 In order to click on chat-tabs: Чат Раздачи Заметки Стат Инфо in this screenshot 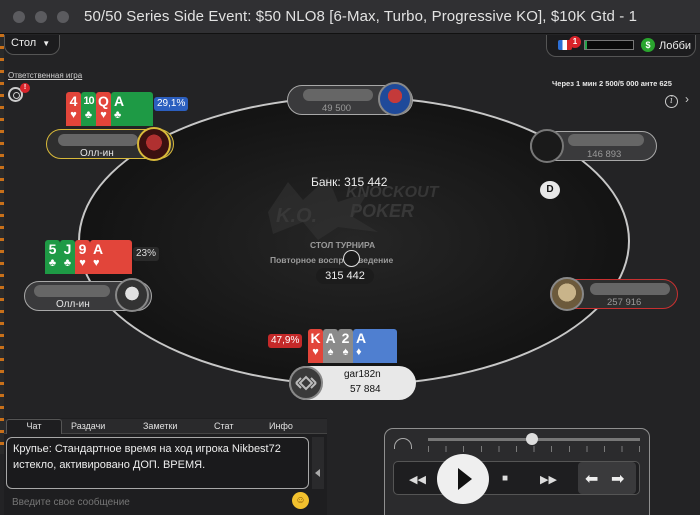, I will do `click(165, 426)`.